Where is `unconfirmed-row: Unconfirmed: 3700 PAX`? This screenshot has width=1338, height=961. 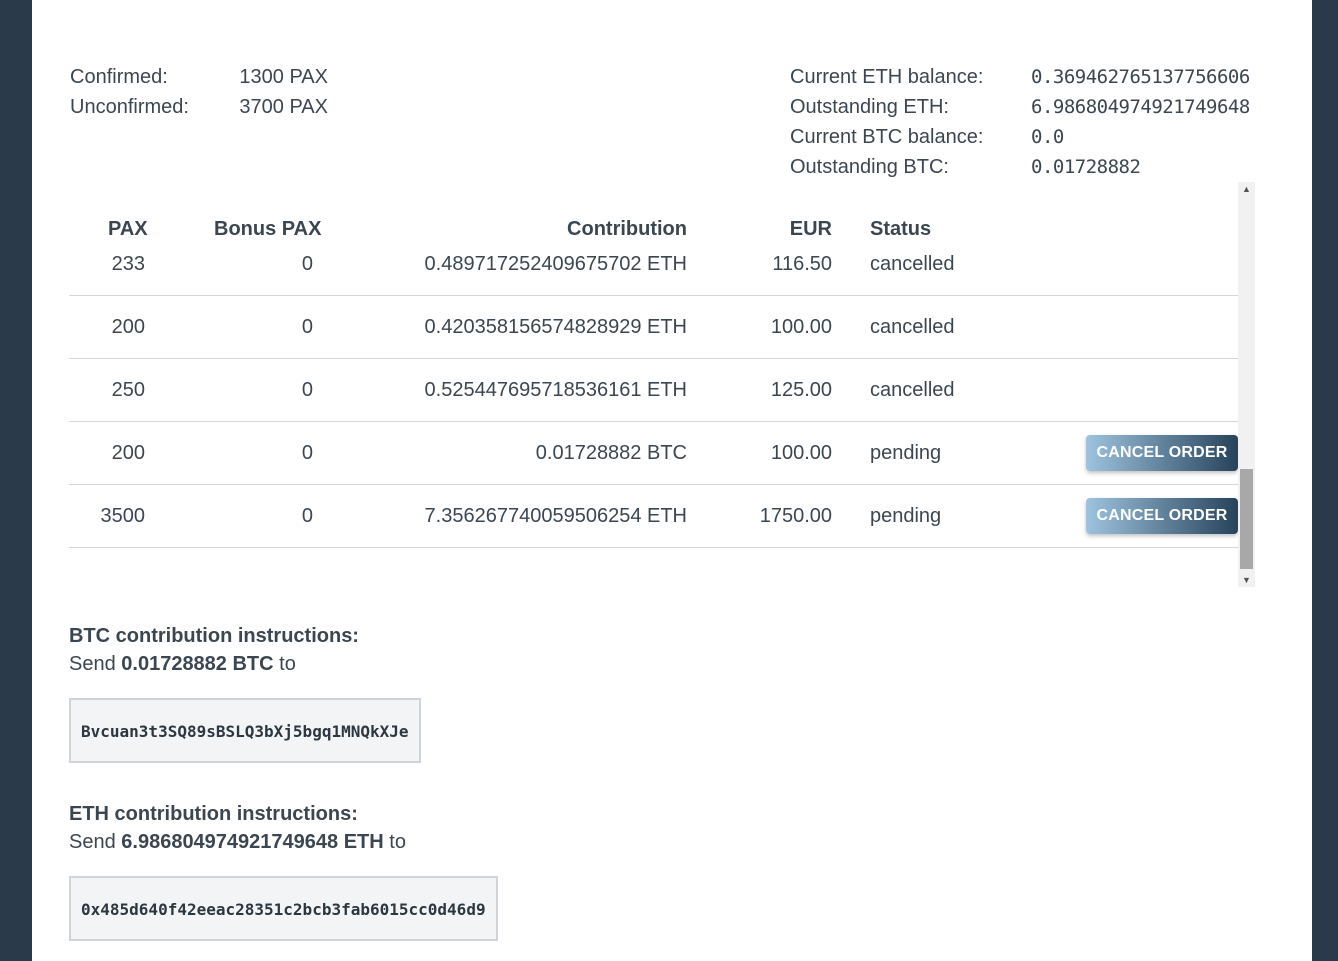 unconfirmed-row: Unconfirmed: 3700 PAX is located at coordinates (199, 107).